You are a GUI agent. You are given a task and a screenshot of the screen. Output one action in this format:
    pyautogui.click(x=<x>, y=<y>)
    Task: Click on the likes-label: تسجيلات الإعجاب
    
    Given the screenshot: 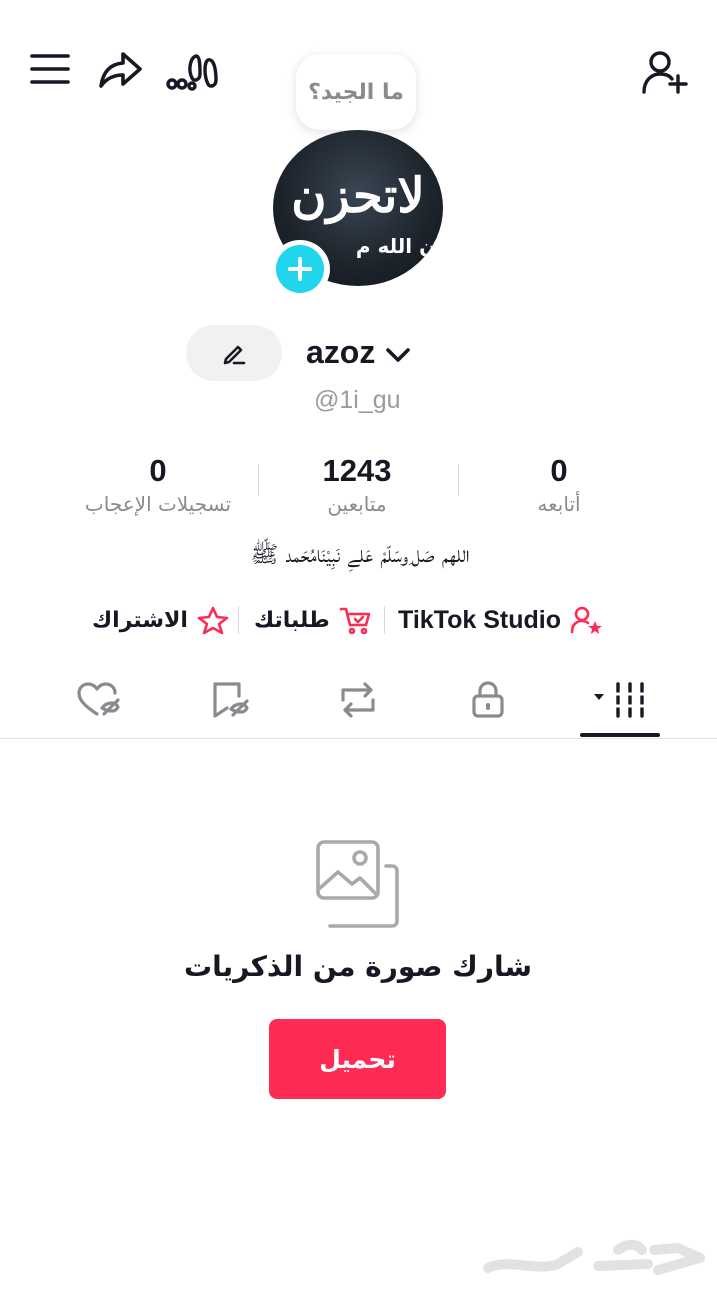 What is the action you would take?
    pyautogui.click(x=158, y=504)
    